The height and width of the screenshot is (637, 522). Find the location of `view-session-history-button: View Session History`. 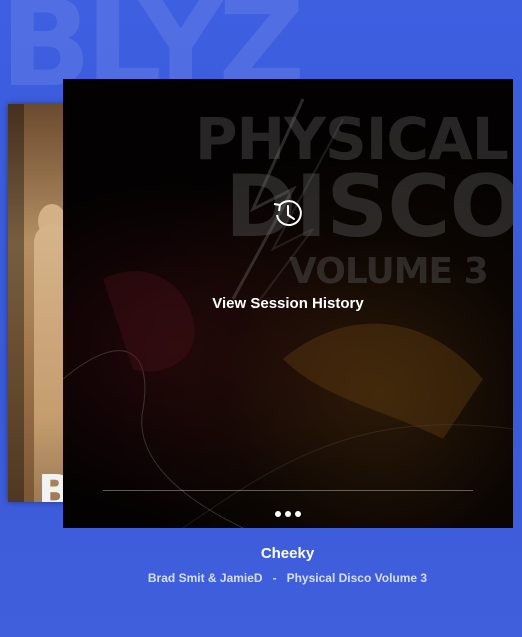

view-session-history-button: View Session History is located at coordinates (288, 303).